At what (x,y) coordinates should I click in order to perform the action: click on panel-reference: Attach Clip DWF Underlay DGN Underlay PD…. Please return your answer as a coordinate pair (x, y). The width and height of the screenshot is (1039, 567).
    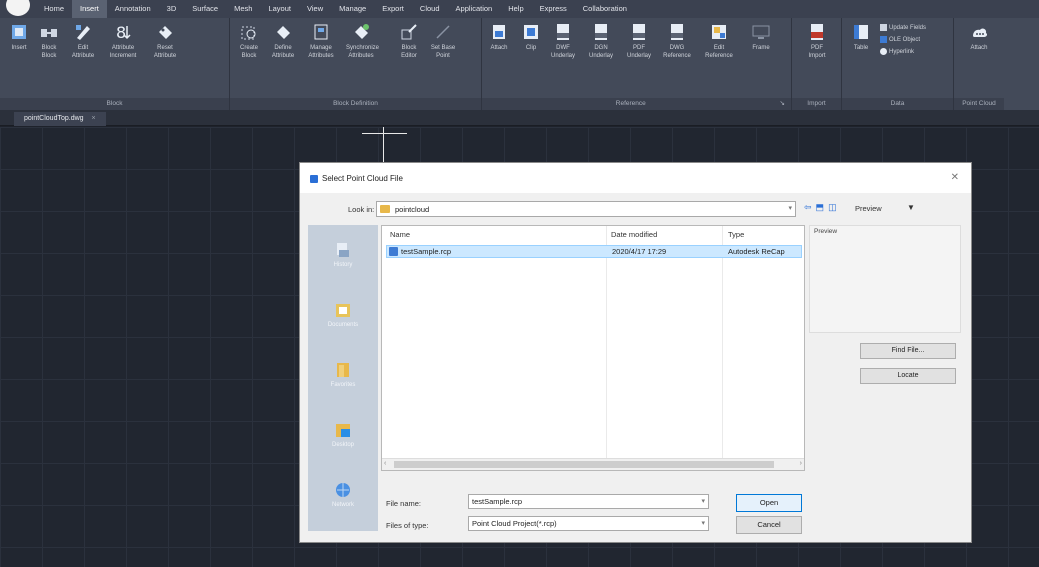
    Looking at the image, I should click on (637, 64).